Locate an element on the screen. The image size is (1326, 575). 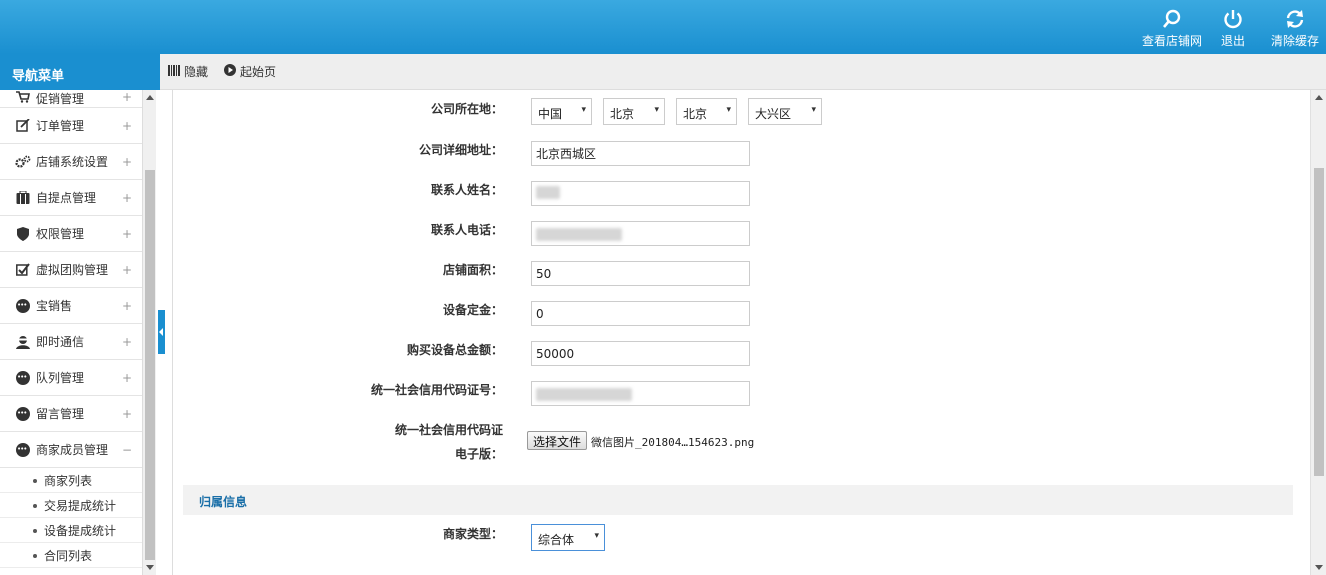
sidebar-item-virtual-group-buy: 虚拟团购管理 + is located at coordinates (71, 270).